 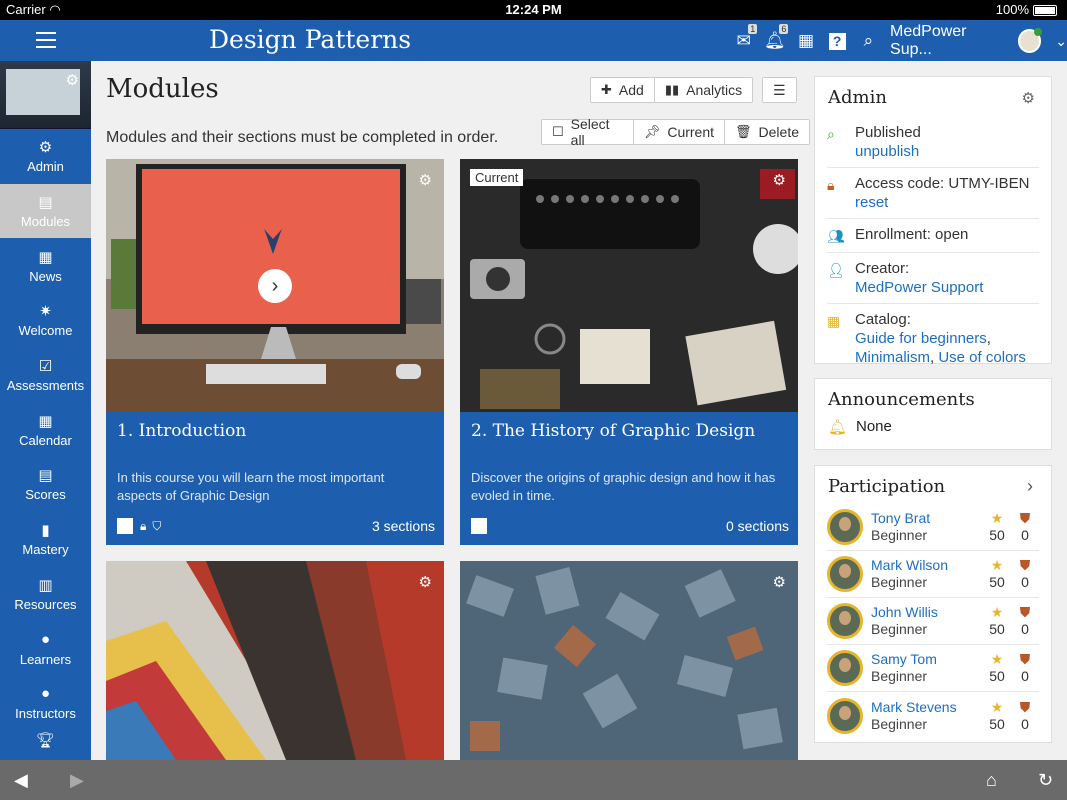 What do you see at coordinates (767, 132) in the screenshot?
I see `delete-button: 🗑︎ Delete` at bounding box center [767, 132].